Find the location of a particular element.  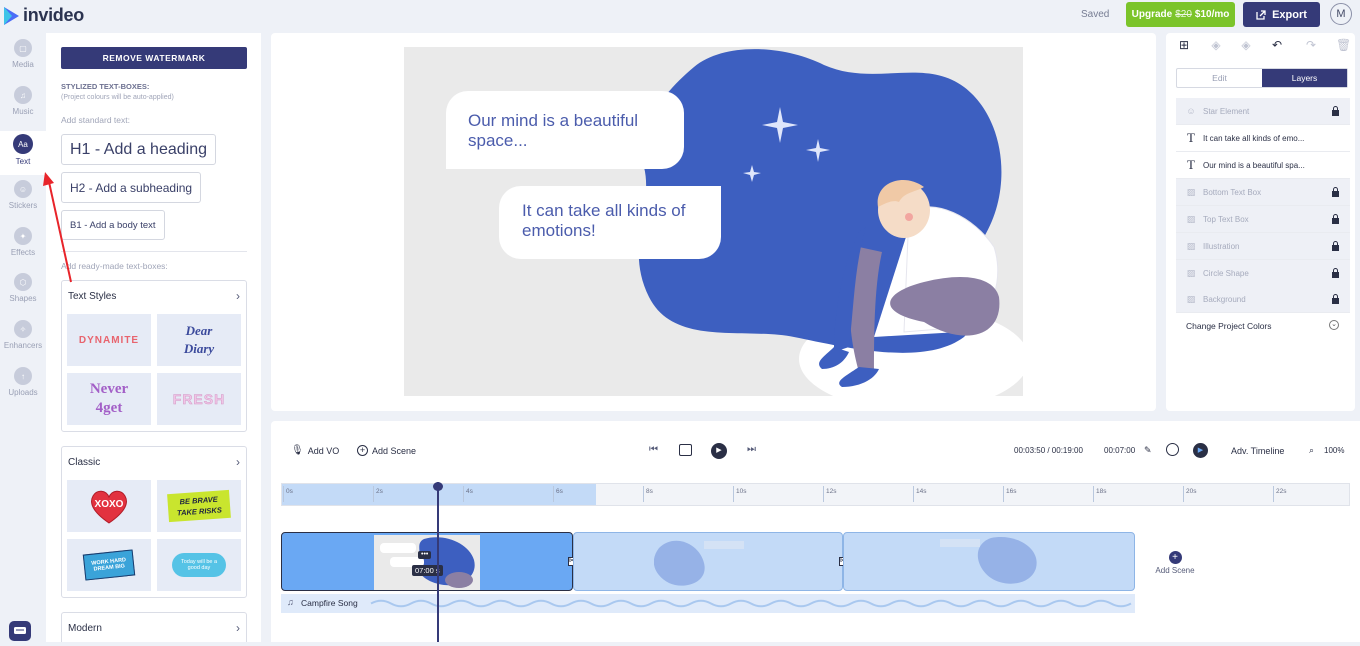

rail-item-text: Aa Text is located at coordinates (23, 153).